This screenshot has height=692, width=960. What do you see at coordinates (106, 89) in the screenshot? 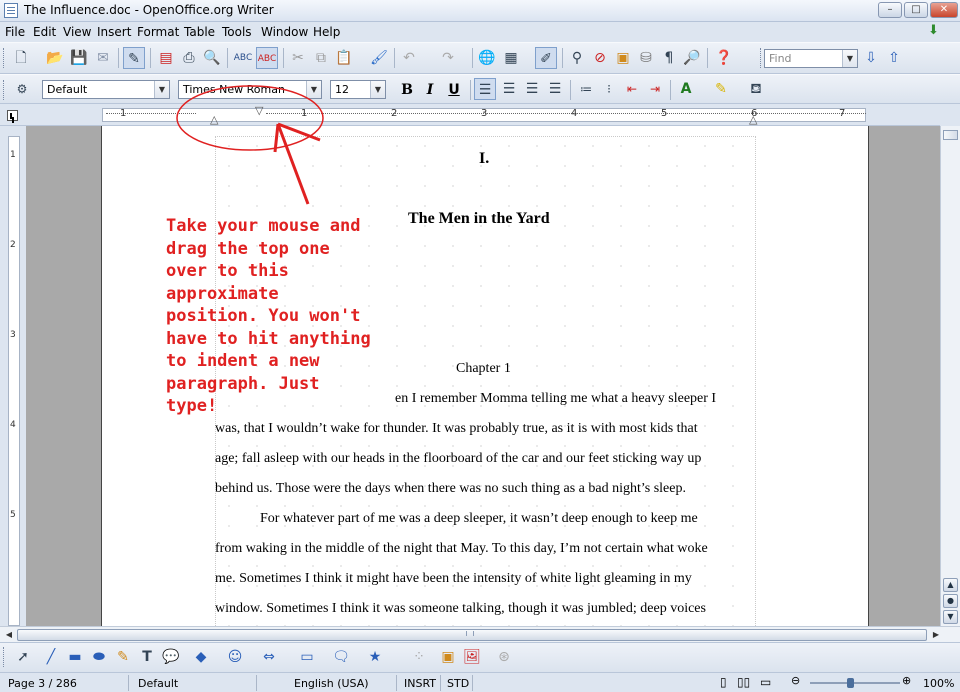
I see `paragraph-style-combo: Default ▼` at bounding box center [106, 89].